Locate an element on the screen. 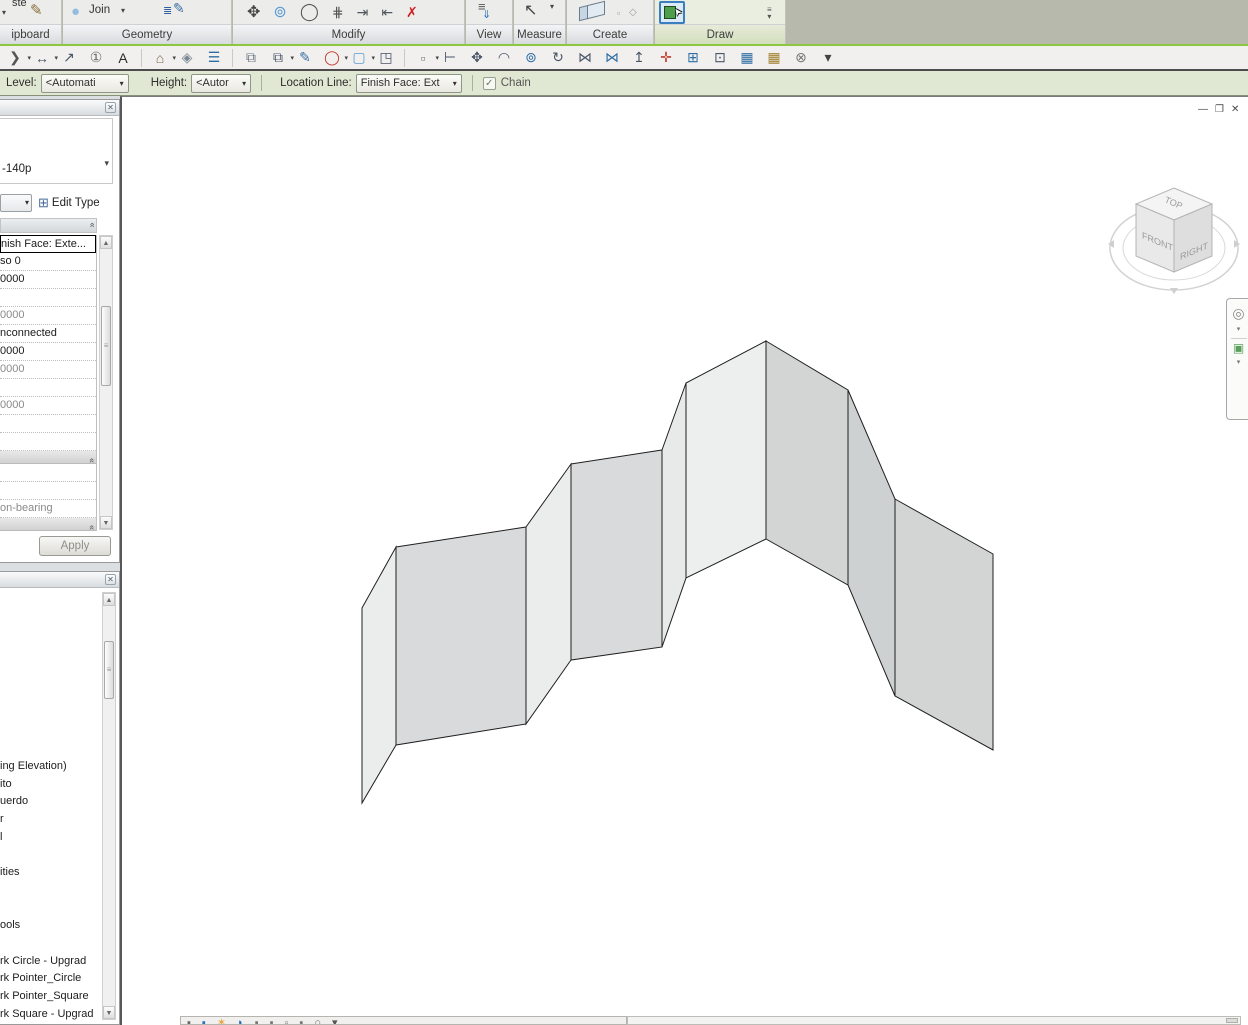 This screenshot has width=1248, height=1025. minimize-icon: — is located at coordinates (1203, 110).